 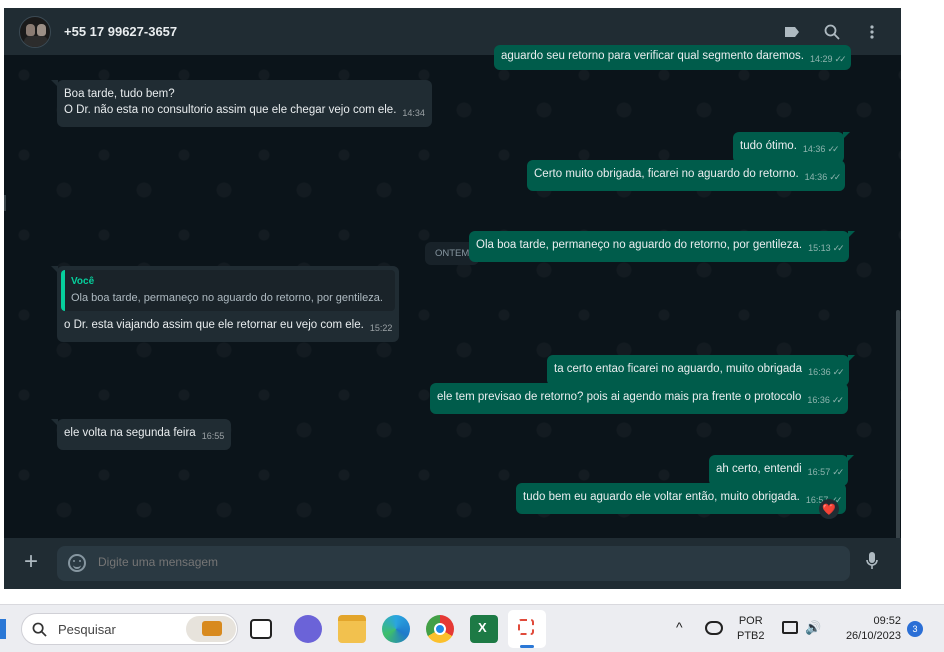 What do you see at coordinates (751, 636) in the screenshot?
I see `keyboard-layout: PTB2` at bounding box center [751, 636].